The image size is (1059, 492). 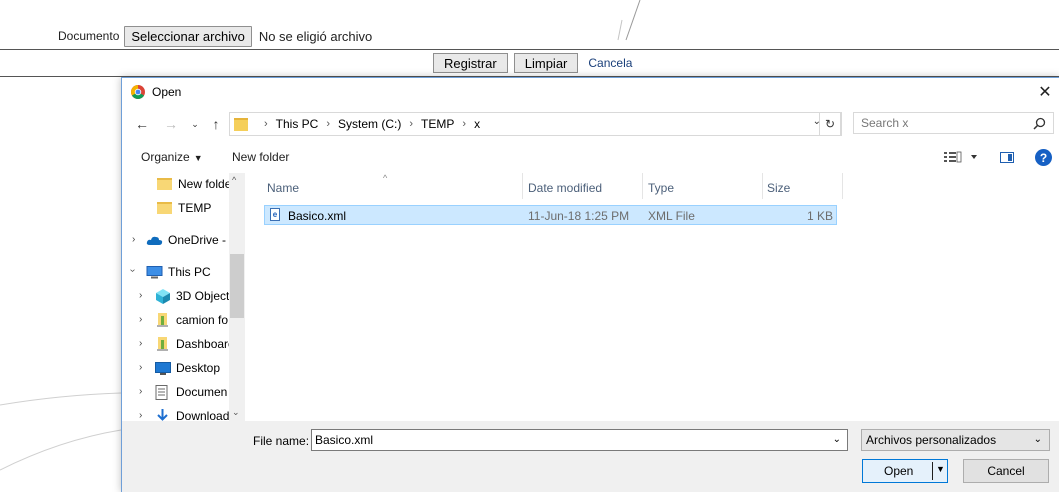 What do you see at coordinates (132, 270) in the screenshot?
I see `chevron-down-icon: ›` at bounding box center [132, 270].